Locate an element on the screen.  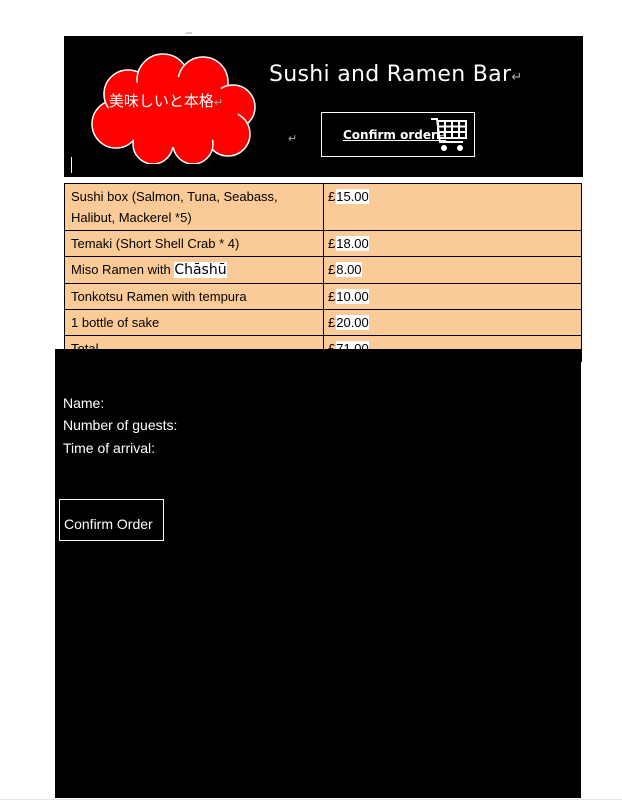
confirm-order-link-box: Confirm order↵ is located at coordinates (398, 134).